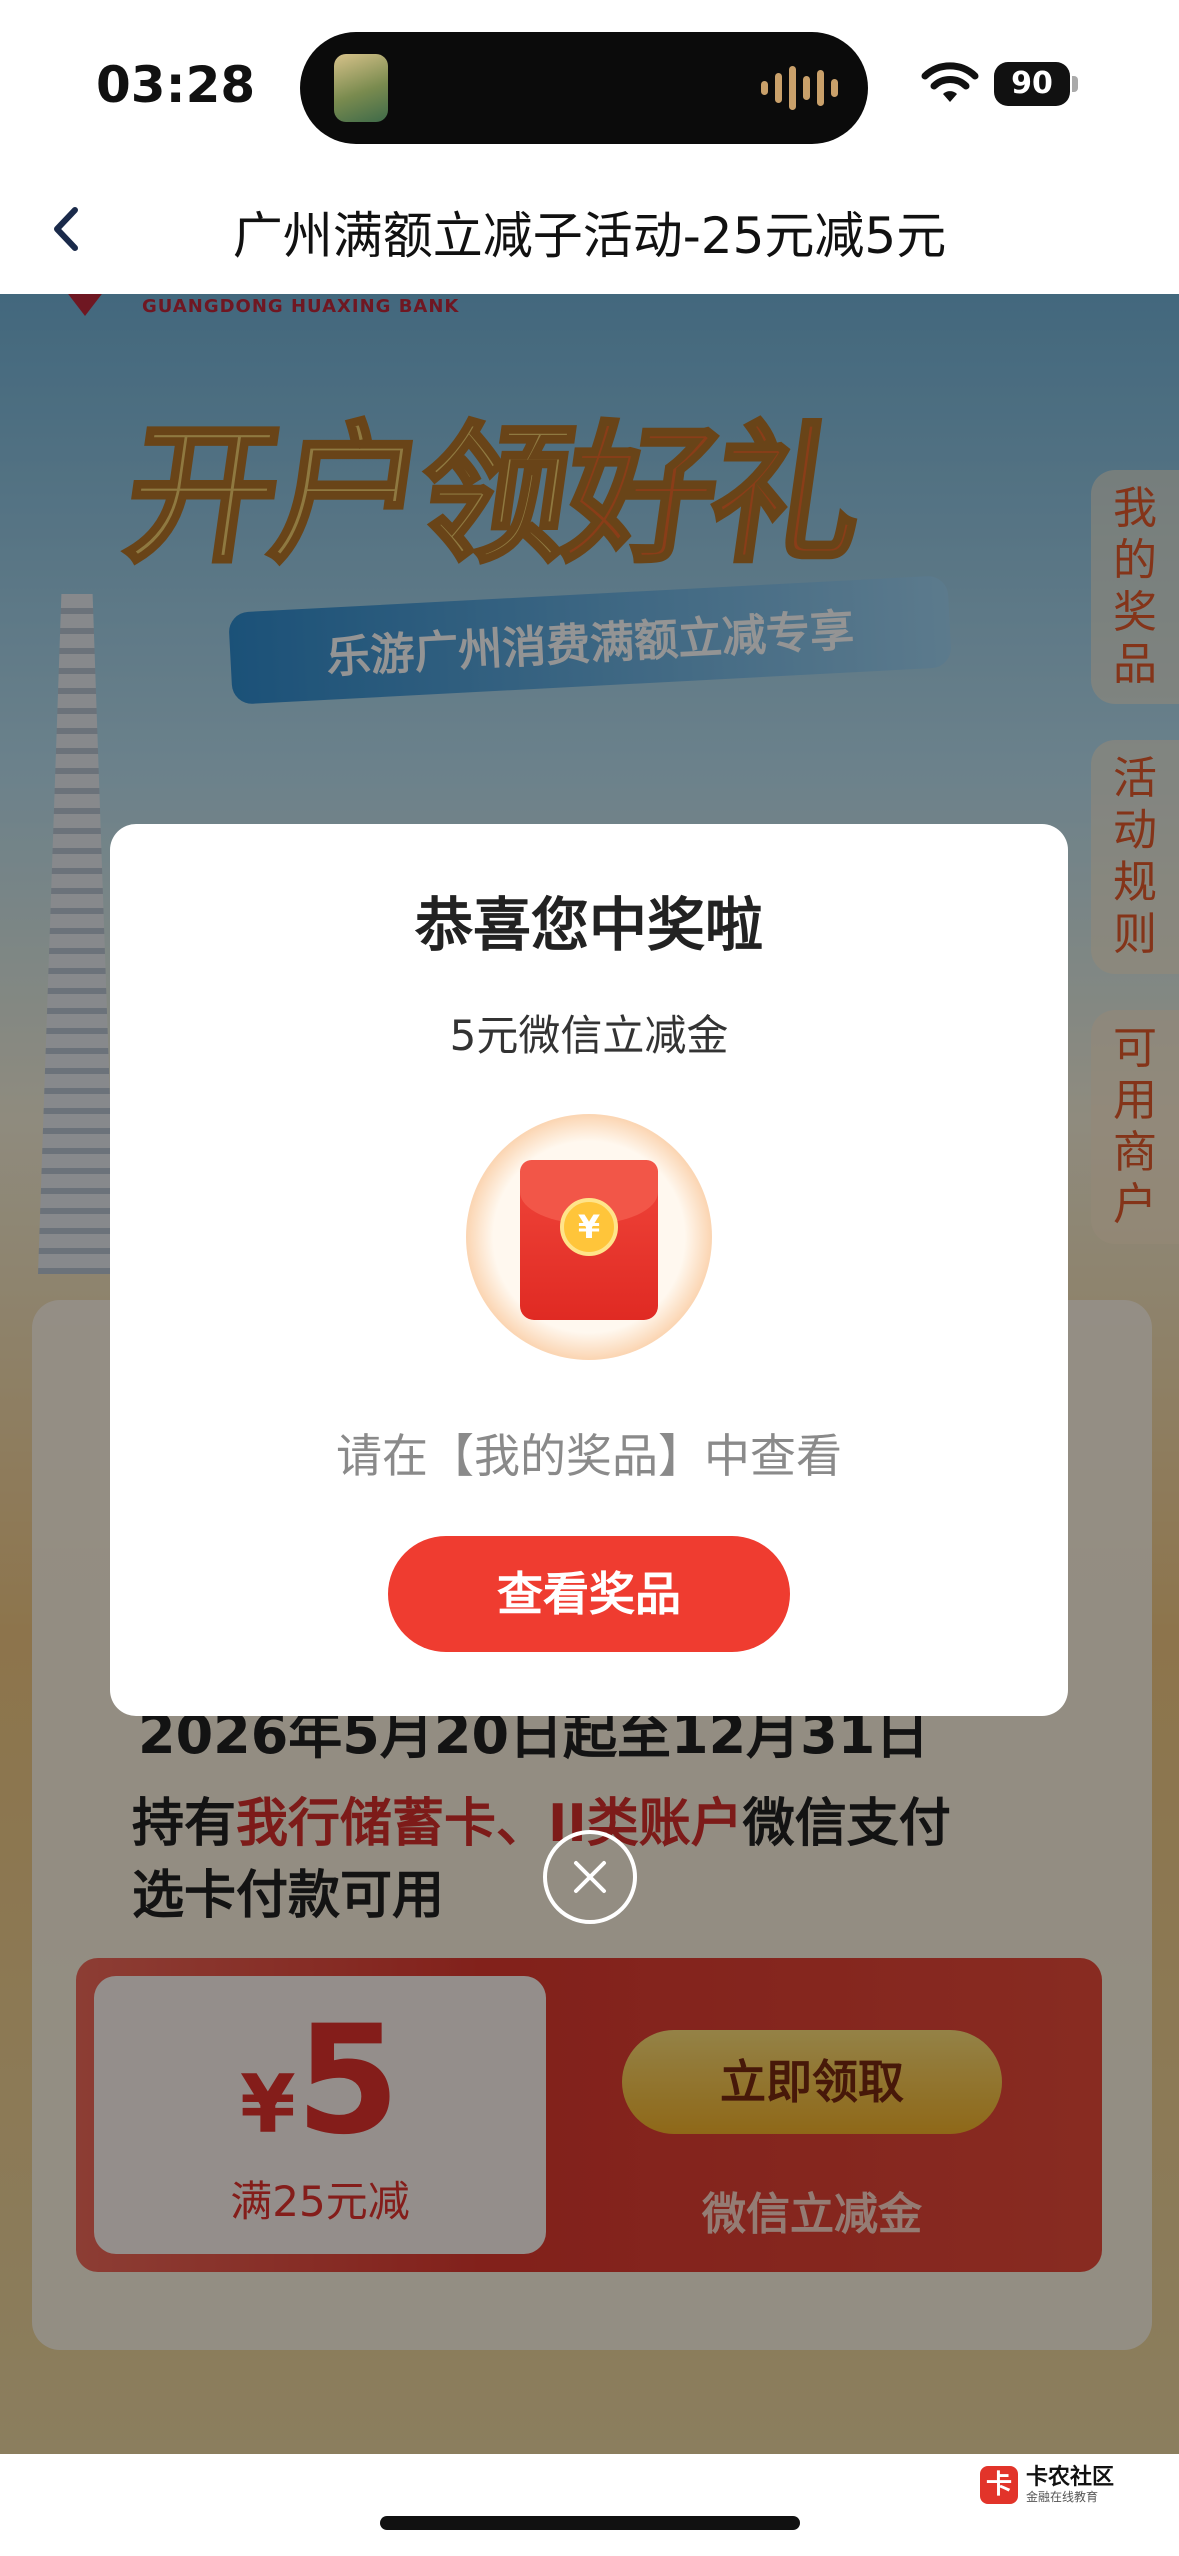  Describe the element at coordinates (589, 1456) in the screenshot. I see `modal-hint: 请在【我的奖品】中查看` at that location.